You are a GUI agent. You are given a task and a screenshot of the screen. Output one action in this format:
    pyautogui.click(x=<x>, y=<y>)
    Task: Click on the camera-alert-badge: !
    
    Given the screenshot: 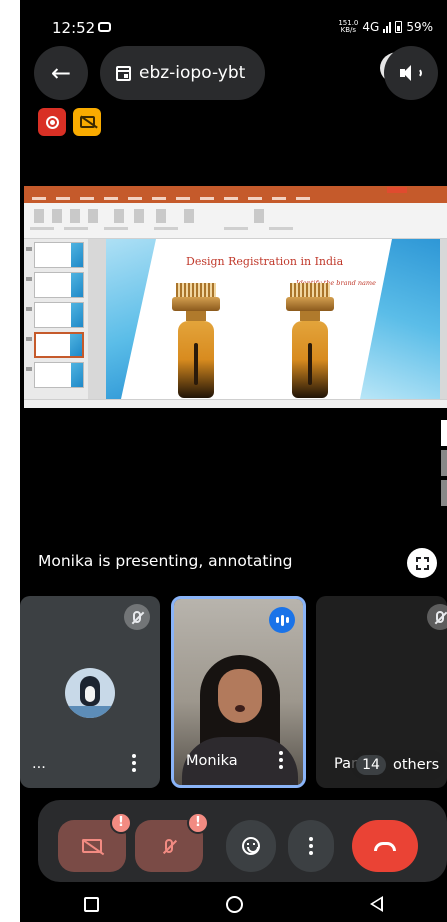 What is the action you would take?
    pyautogui.click(x=121, y=823)
    